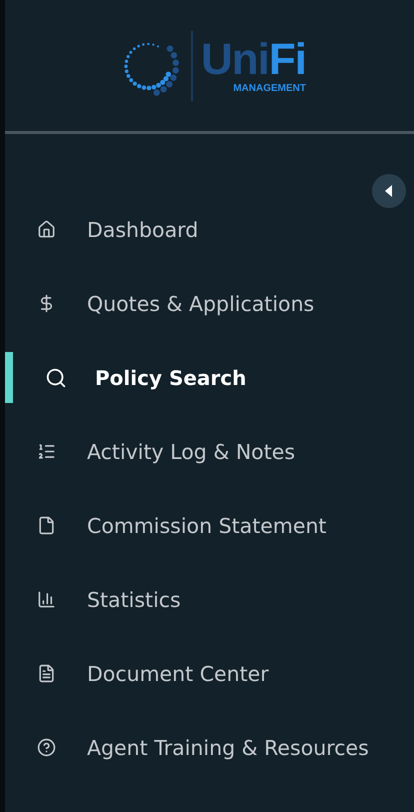 The image size is (414, 812). Describe the element at coordinates (209, 303) in the screenshot. I see `nav-item: Quotes & Applications` at that location.